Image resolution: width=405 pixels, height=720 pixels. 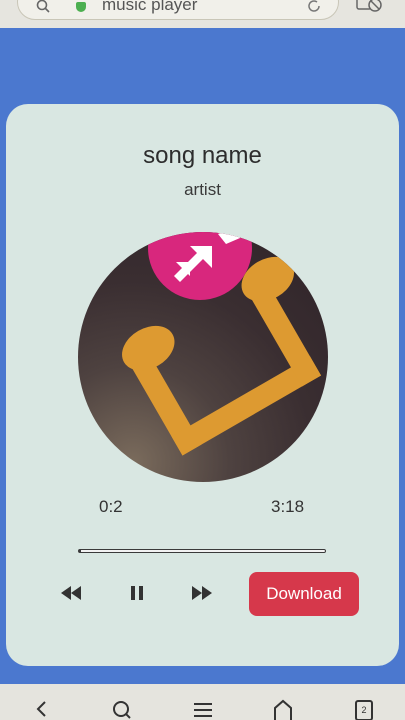 What do you see at coordinates (200, 266) in the screenshot?
I see `badge-circle` at bounding box center [200, 266].